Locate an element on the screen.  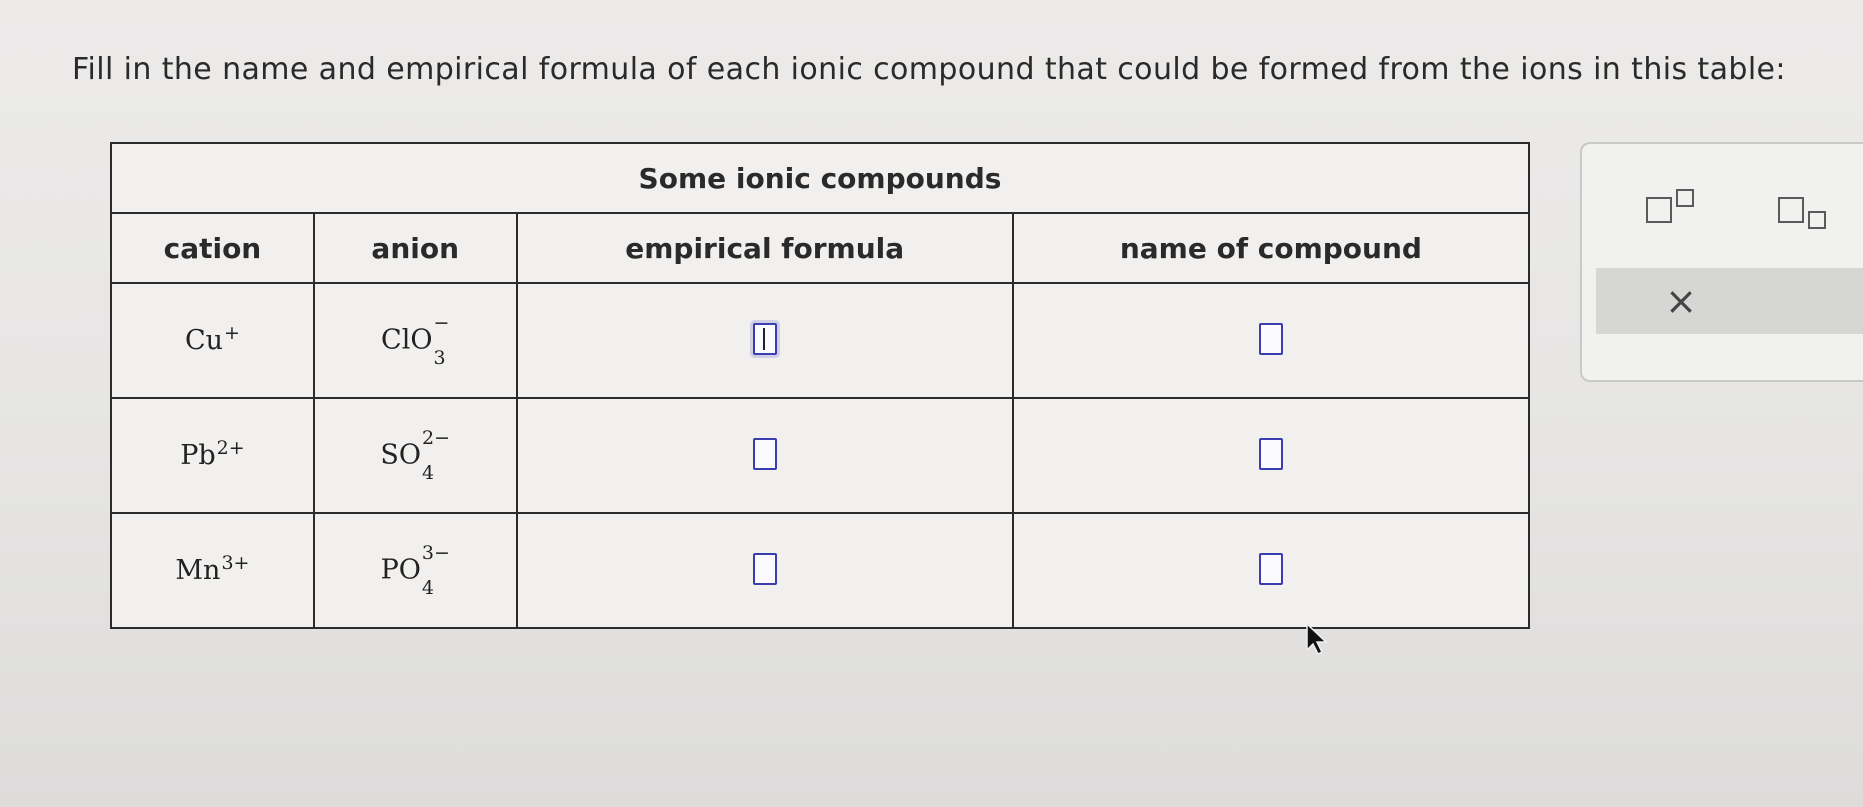
ion-charge: + is located at coordinates (232, 333).